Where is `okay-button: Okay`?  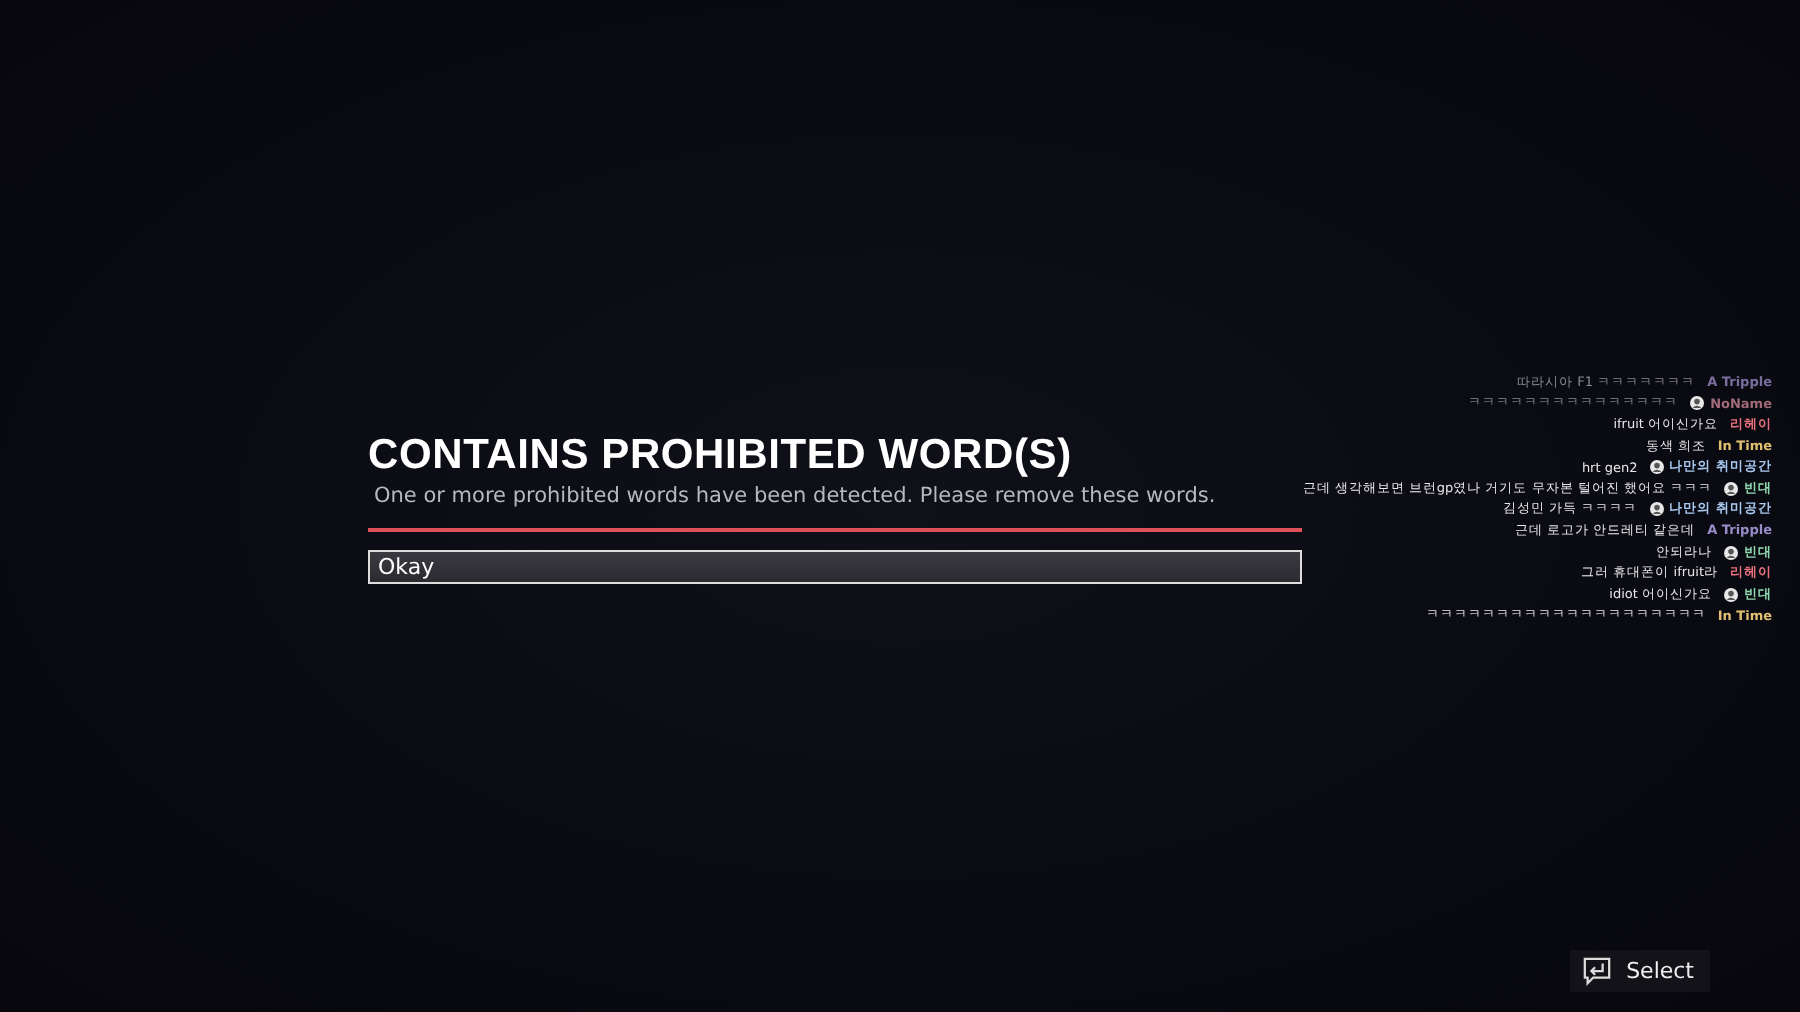
okay-button: Okay is located at coordinates (835, 567).